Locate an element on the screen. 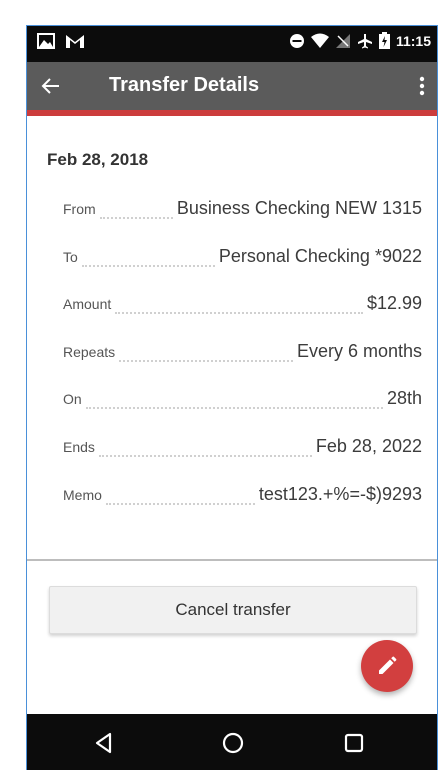 This screenshot has width=441, height=770. detail-value: Personal Checking *9022 is located at coordinates (320, 256).